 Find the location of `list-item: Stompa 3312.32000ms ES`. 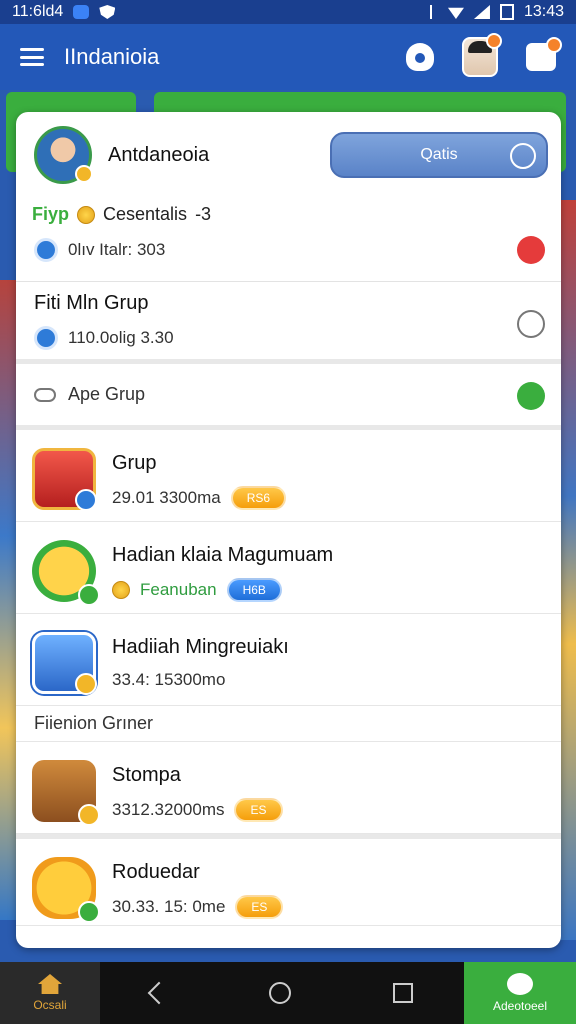

list-item: Stompa 3312.32000ms ES is located at coordinates (288, 788).